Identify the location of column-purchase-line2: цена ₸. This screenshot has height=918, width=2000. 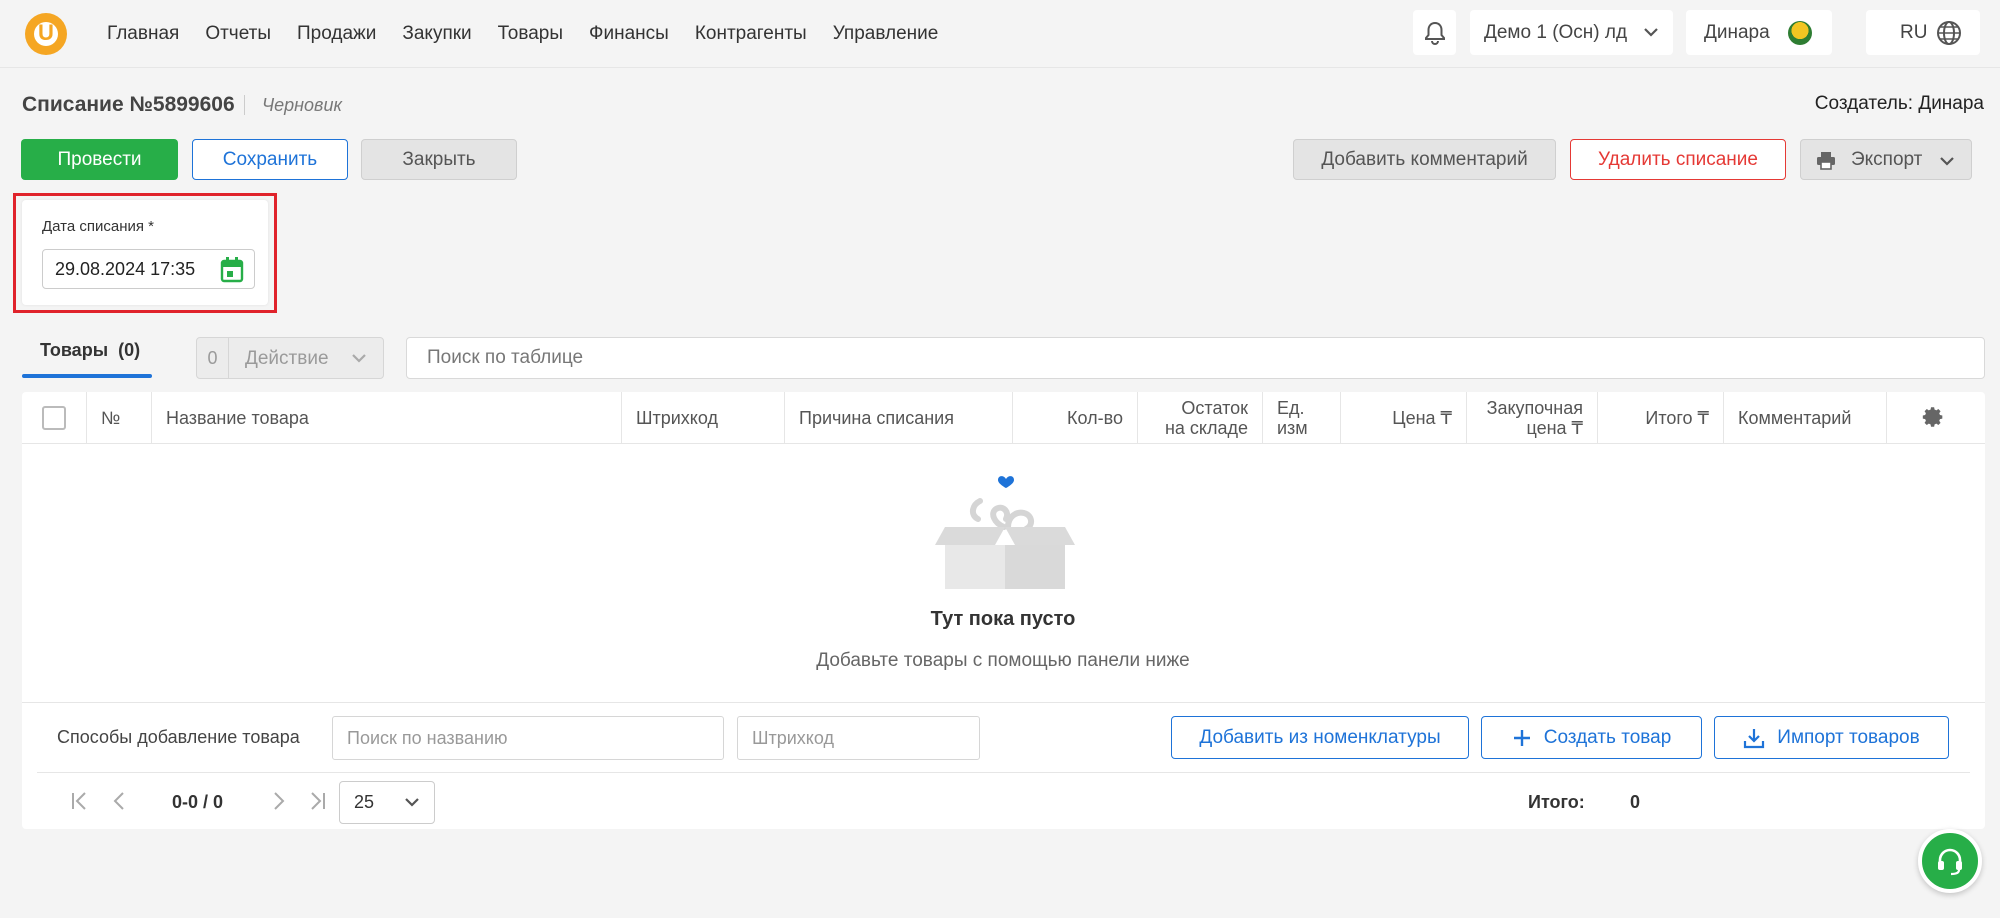
(1554, 428).